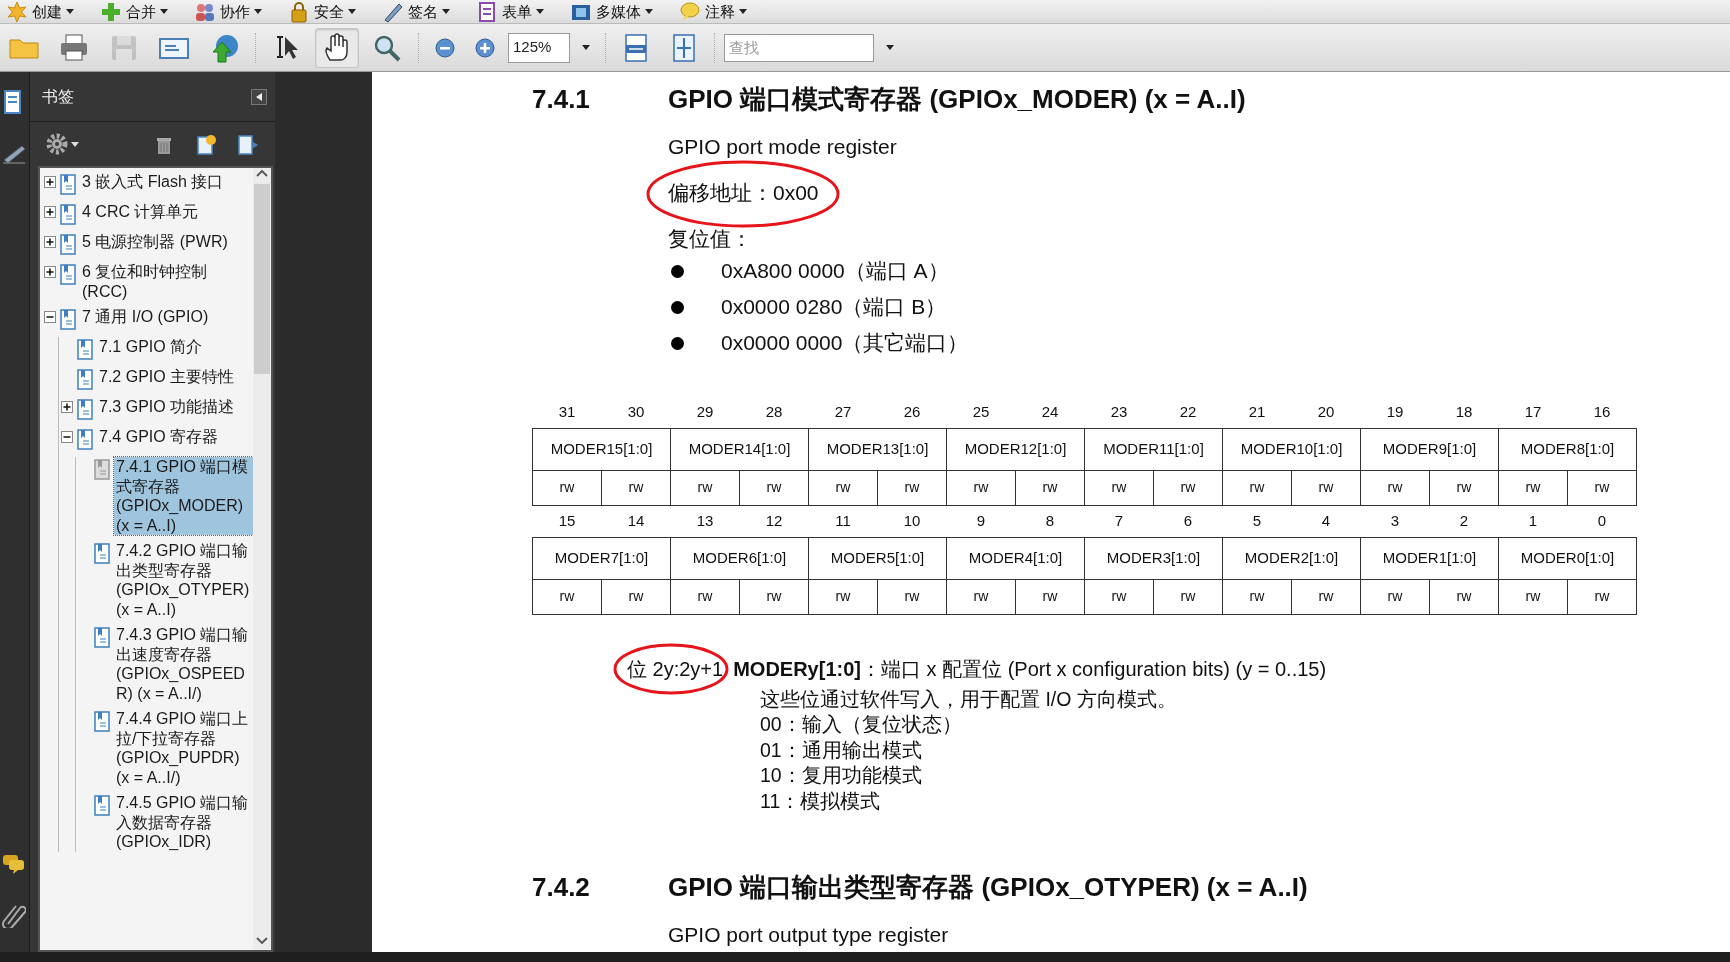  Describe the element at coordinates (561, 887) in the screenshot. I see `section-number: 7.4.2` at that location.